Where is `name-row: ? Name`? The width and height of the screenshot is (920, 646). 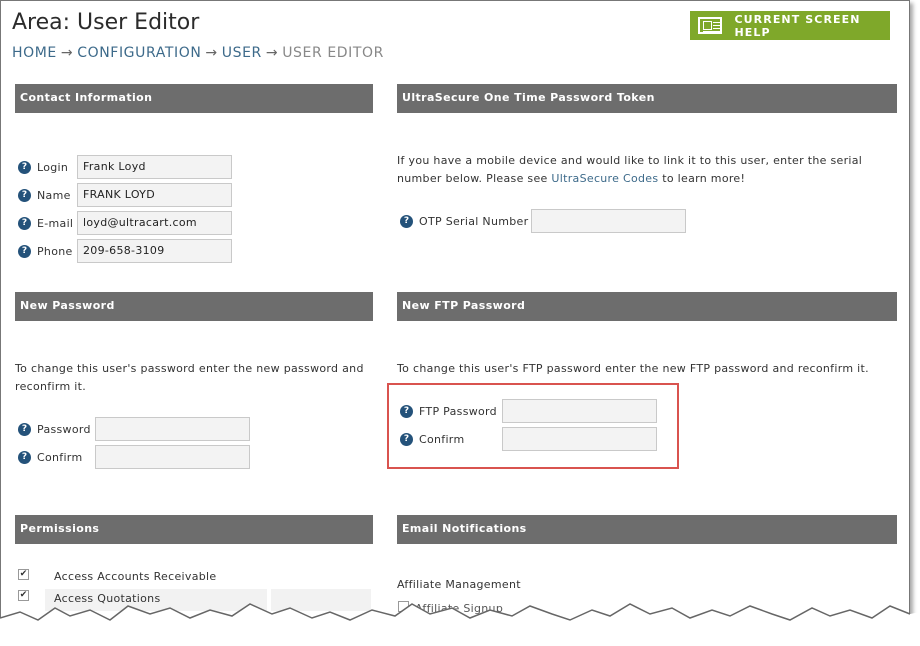 name-row: ? Name is located at coordinates (44, 195).